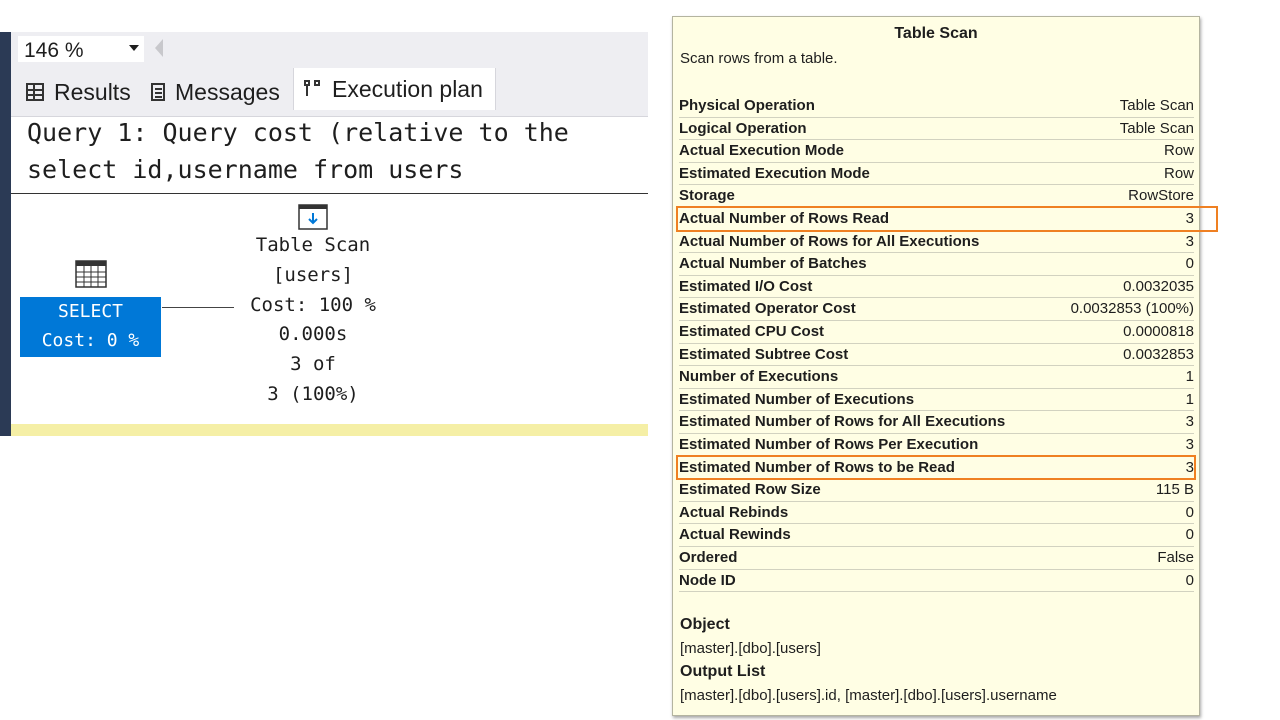  What do you see at coordinates (90, 340) in the screenshot?
I see `select-node-cost: Cost: 0 %` at bounding box center [90, 340].